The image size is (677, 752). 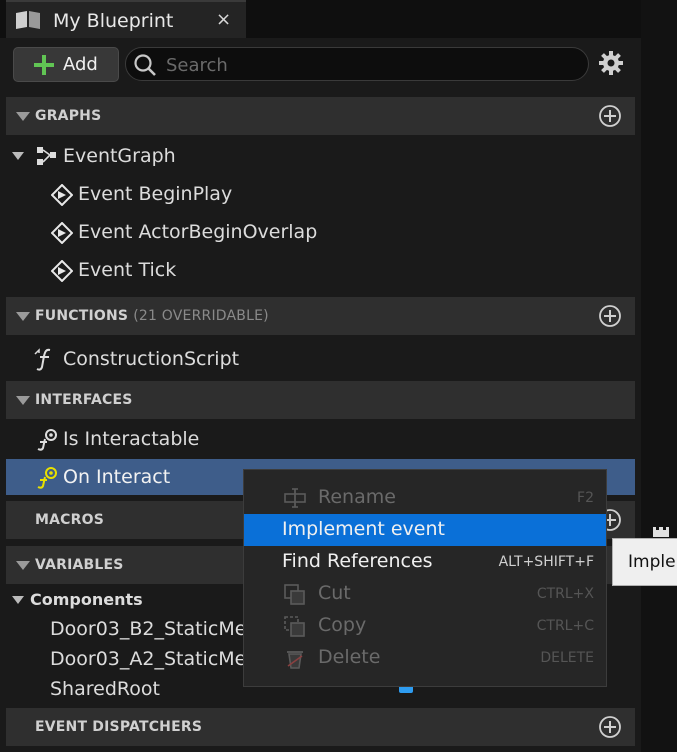 What do you see at coordinates (567, 658) in the screenshot?
I see `shortcut-label: DELETE` at bounding box center [567, 658].